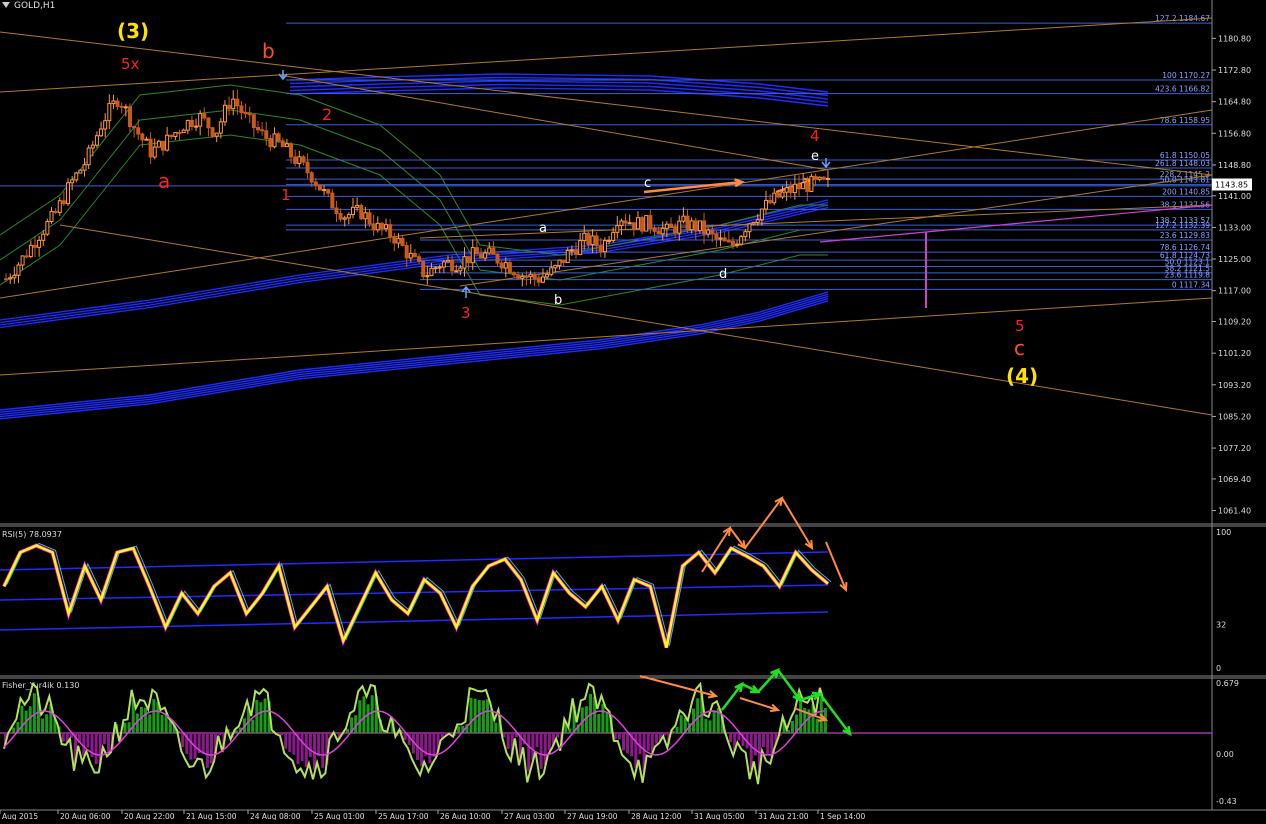 The image size is (1266, 824). Describe the element at coordinates (6, 5) in the screenshot. I see `dropdown-triangle-icon` at that location.